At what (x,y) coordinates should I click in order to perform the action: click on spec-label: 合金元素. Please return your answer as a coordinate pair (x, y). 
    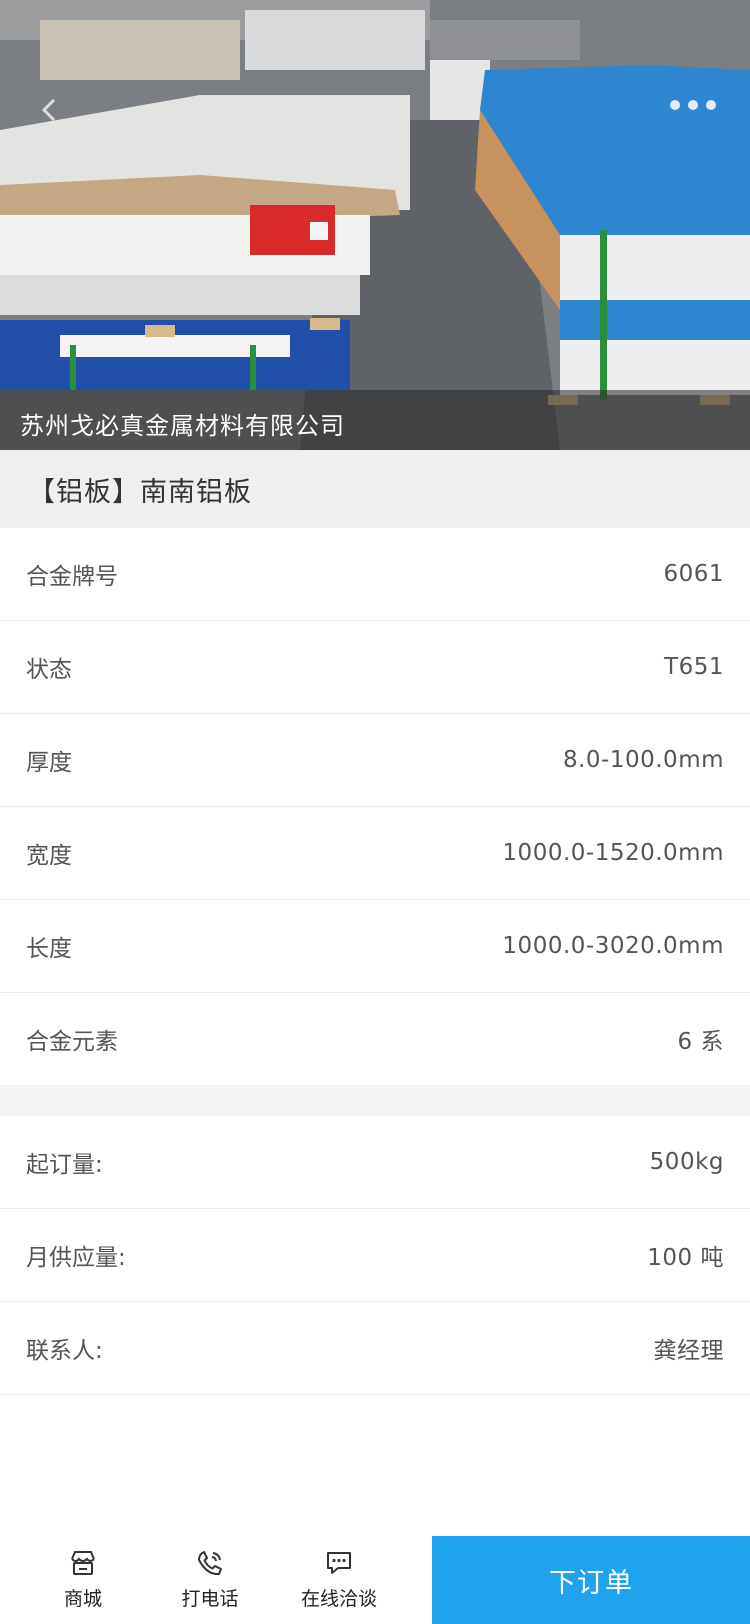
    Looking at the image, I should click on (72, 1042).